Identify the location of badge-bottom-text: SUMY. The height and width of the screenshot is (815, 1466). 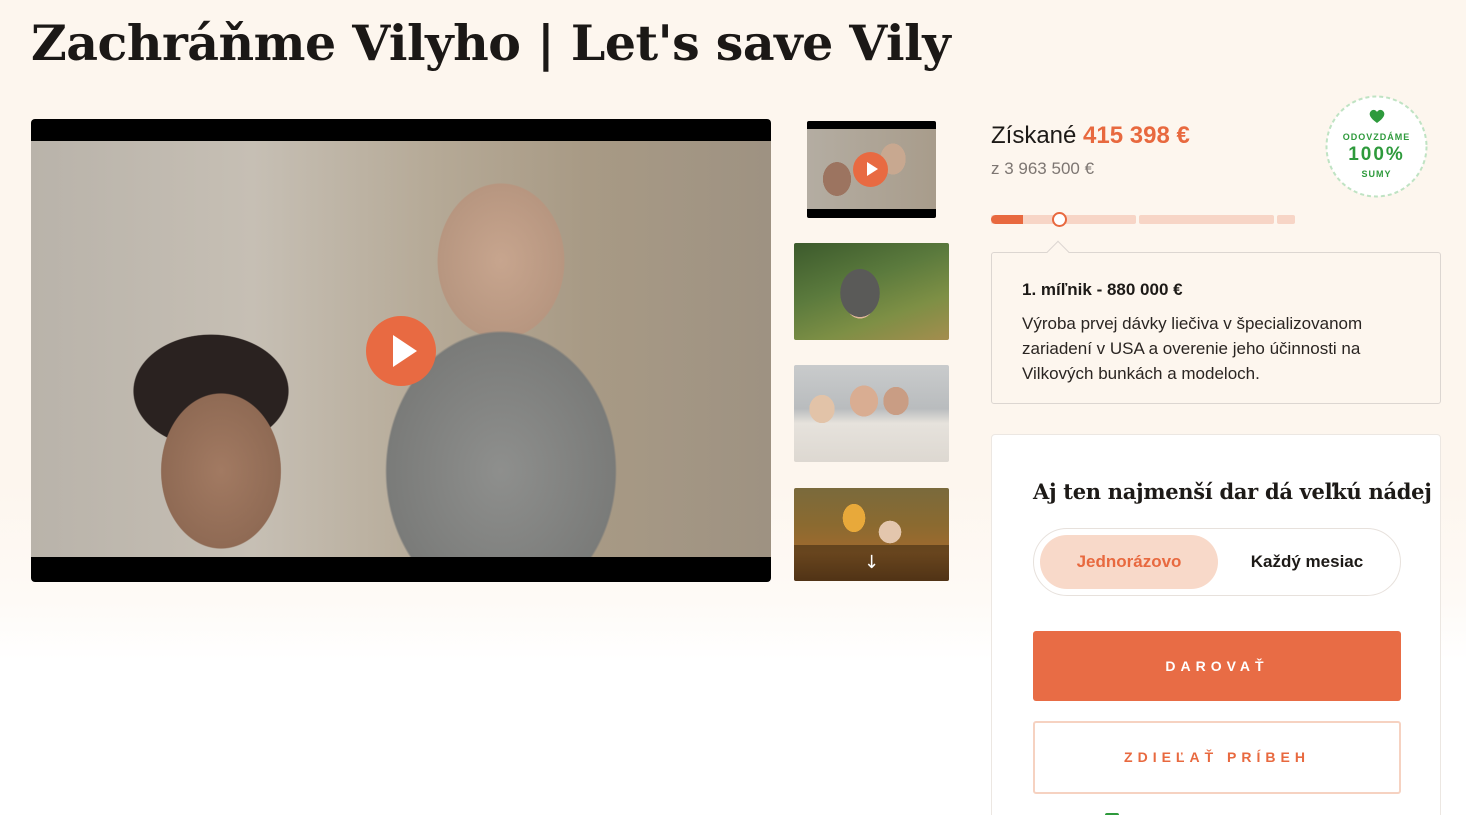
(1376, 174).